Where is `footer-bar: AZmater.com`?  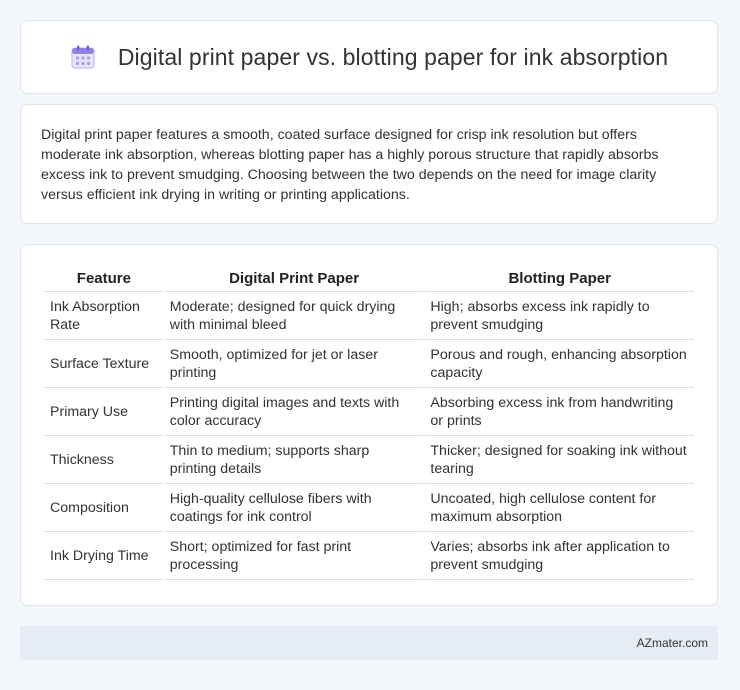 footer-bar: AZmater.com is located at coordinates (369, 643).